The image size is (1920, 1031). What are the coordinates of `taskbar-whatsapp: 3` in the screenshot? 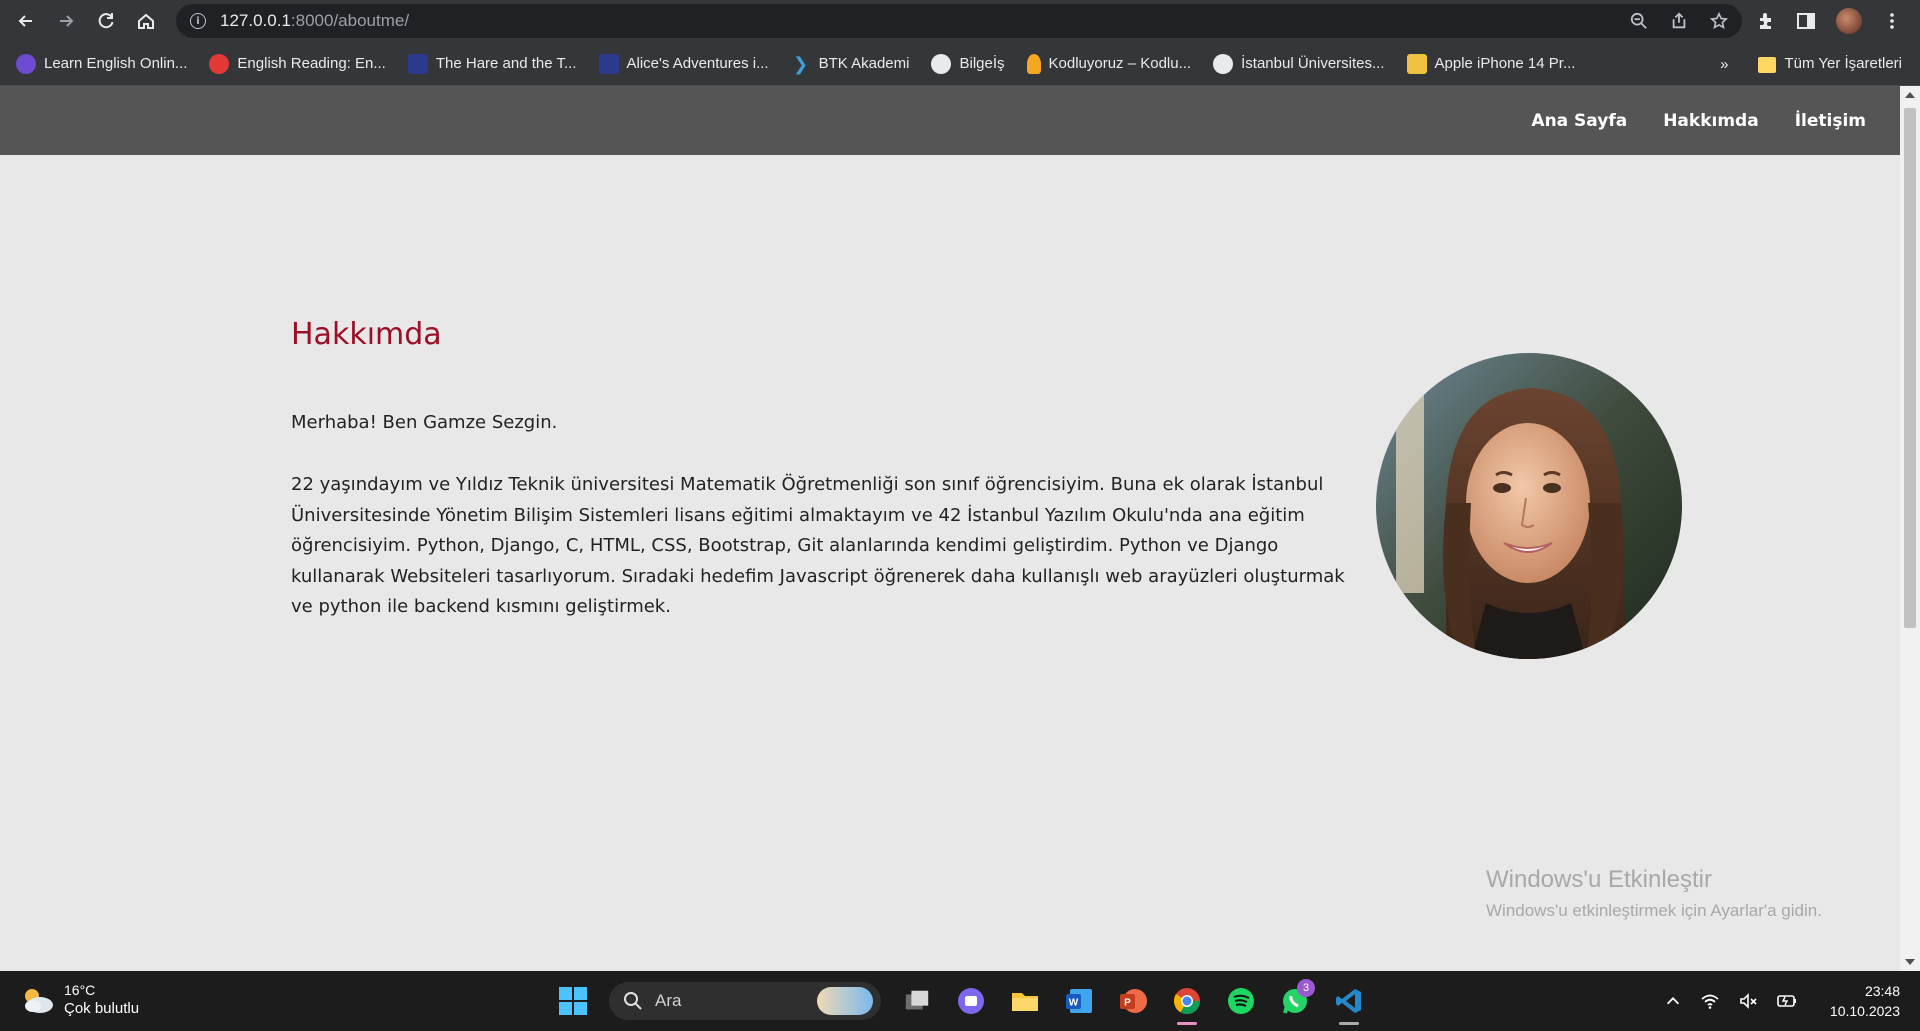 It's located at (1296, 999).